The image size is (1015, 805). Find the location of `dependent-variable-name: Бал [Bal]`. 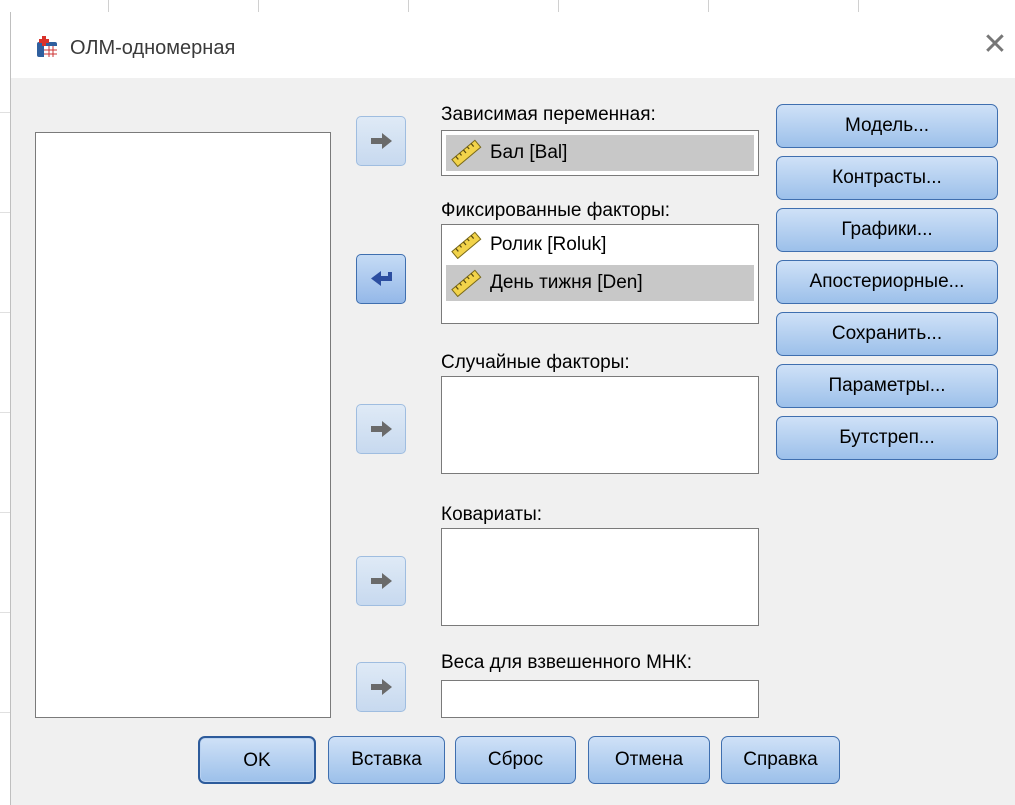

dependent-variable-name: Бал [Bal] is located at coordinates (529, 152).